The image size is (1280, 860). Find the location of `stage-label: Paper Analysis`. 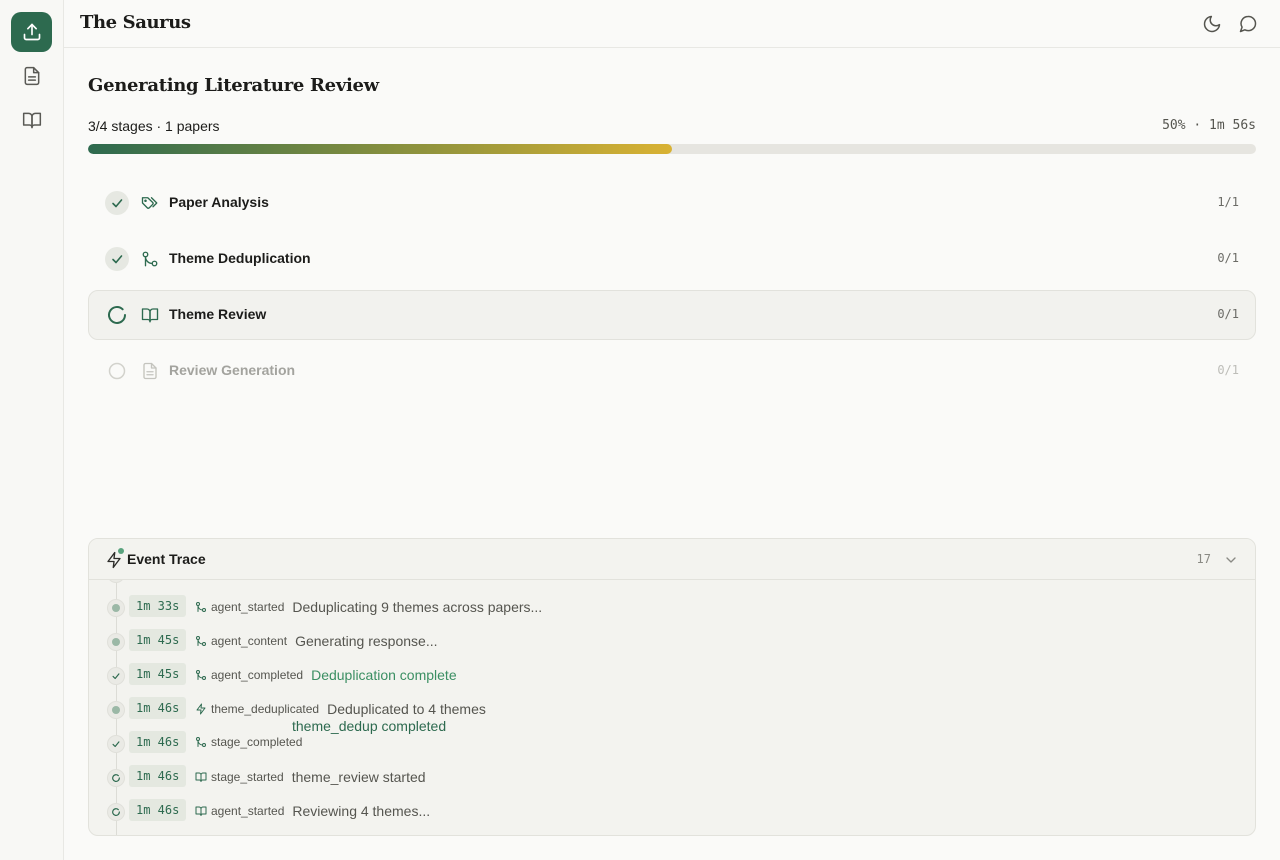

stage-label: Paper Analysis is located at coordinates (219, 202).